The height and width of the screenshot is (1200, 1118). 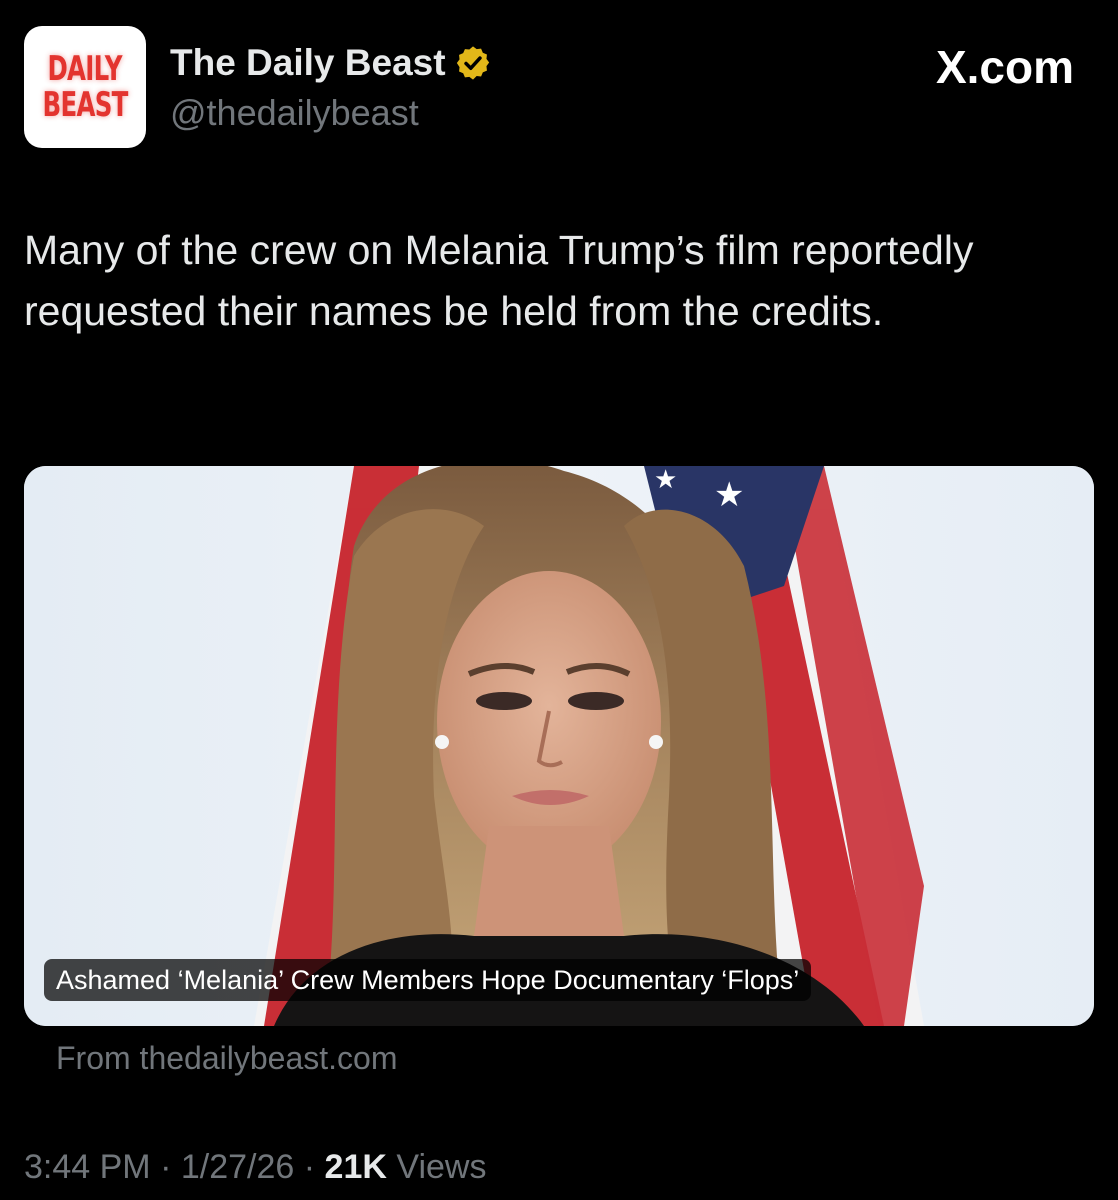 I want to click on tweet-date: 1/27/26, so click(x=237, y=1167).